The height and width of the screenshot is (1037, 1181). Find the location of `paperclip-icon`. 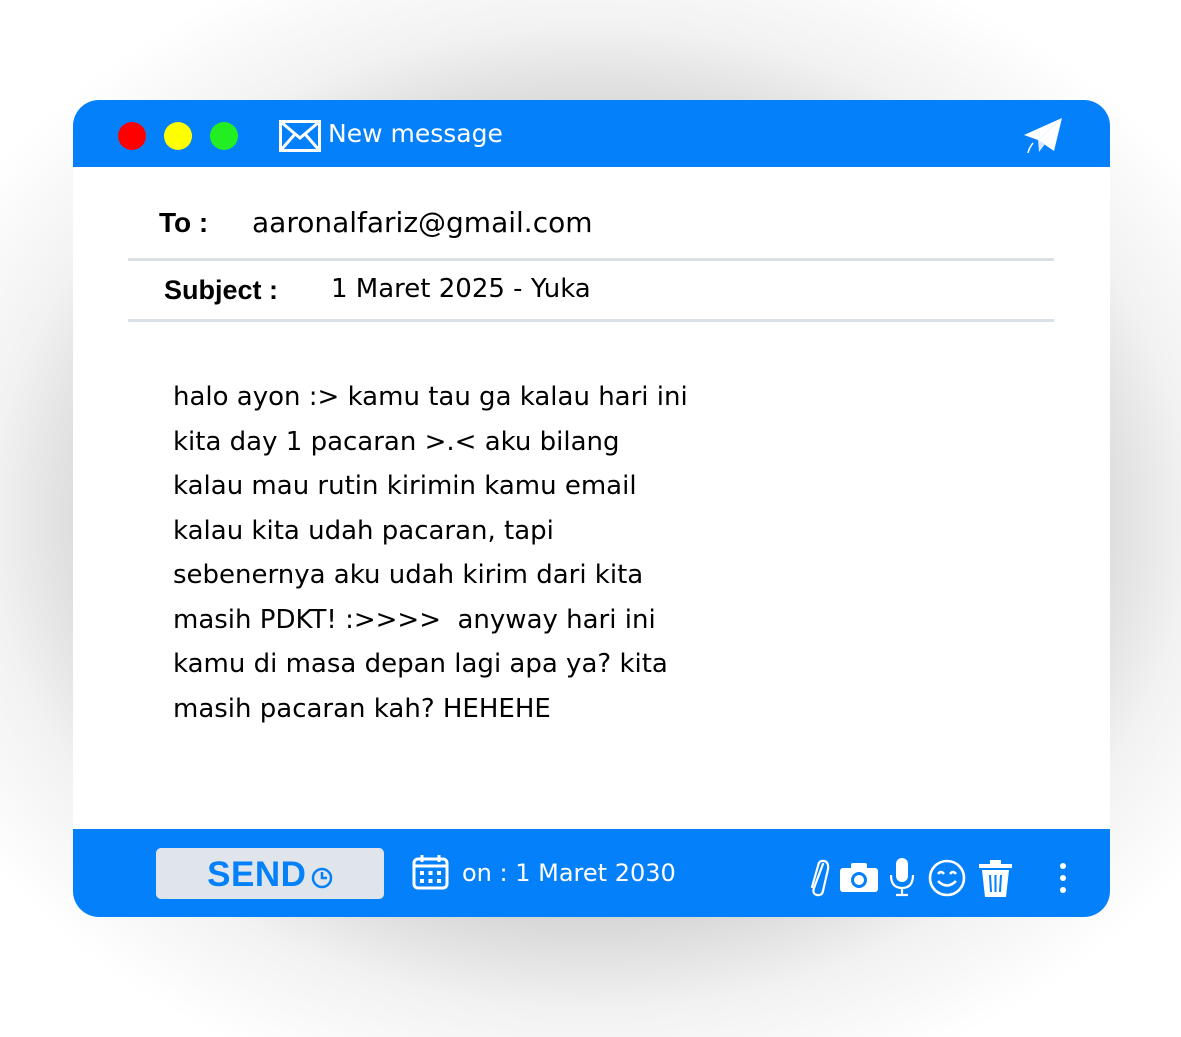

paperclip-icon is located at coordinates (819, 877).